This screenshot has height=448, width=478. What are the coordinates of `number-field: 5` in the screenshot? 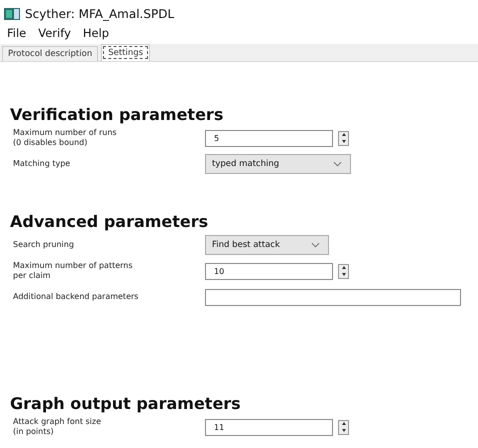 It's located at (269, 138).